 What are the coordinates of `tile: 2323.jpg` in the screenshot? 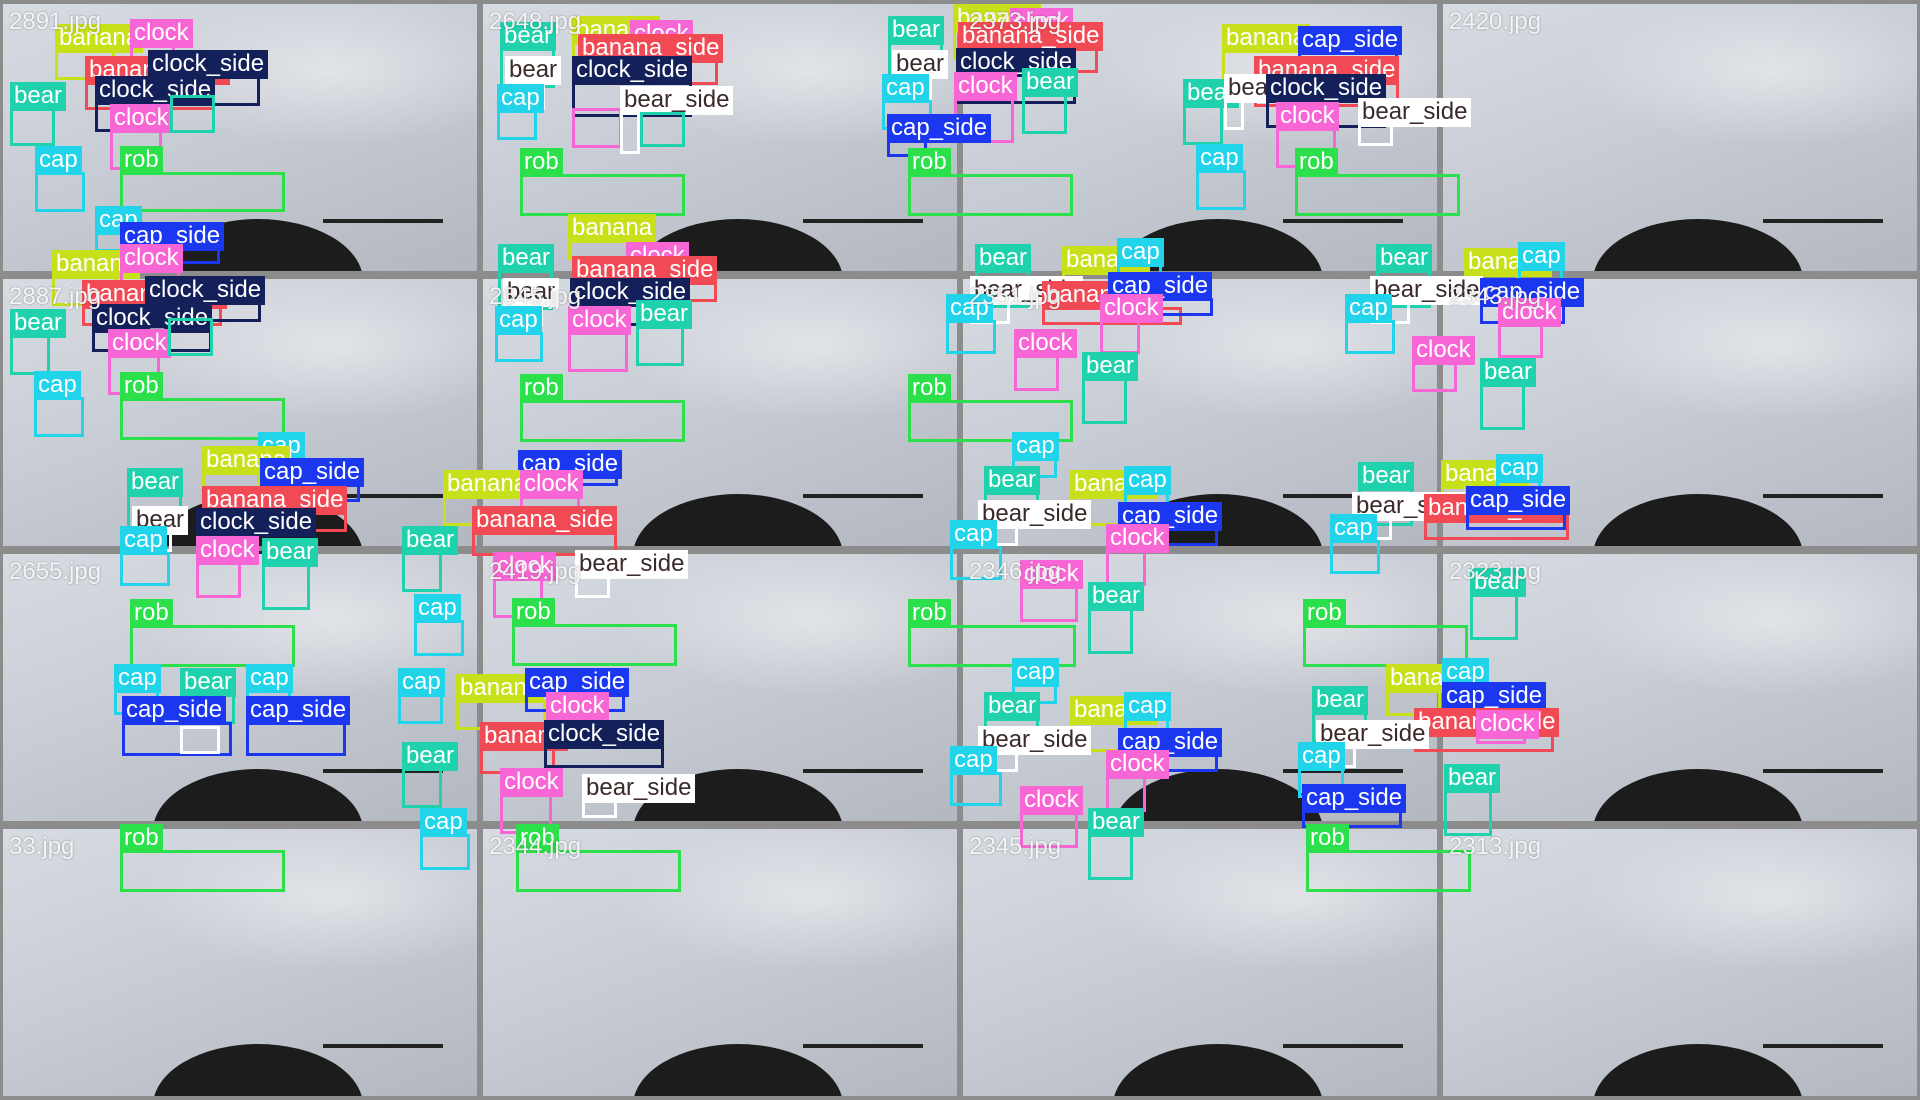 It's located at (1680, 687).